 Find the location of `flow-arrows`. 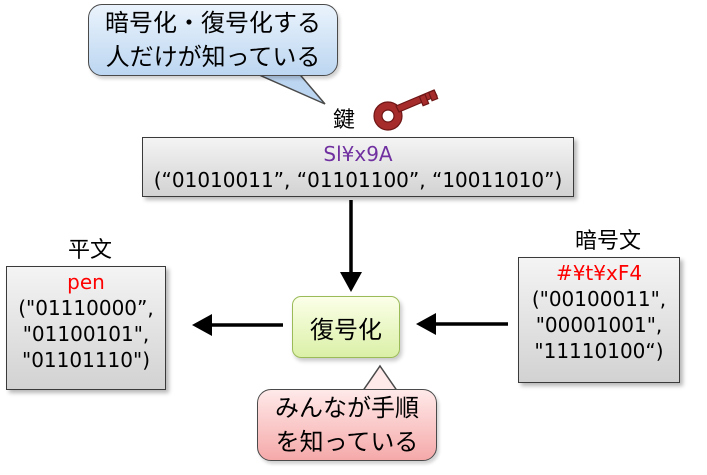

flow-arrows is located at coordinates (350, 268).